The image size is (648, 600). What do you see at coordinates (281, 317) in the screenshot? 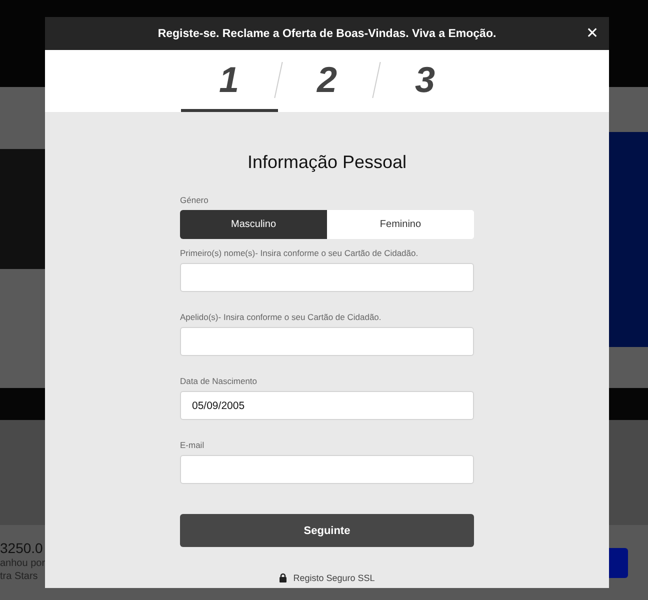
I see `field-label: Apelido(s)- Insira conforme o seu Cartão de Cidadão.` at bounding box center [281, 317].